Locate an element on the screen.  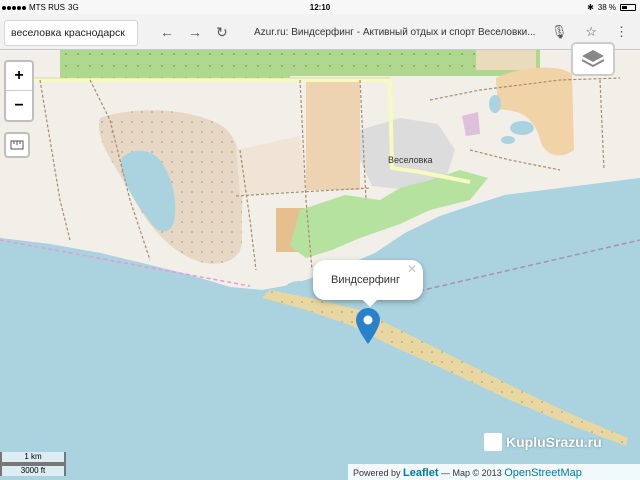
osm-link: OpenStreetMap is located at coordinates (543, 473).